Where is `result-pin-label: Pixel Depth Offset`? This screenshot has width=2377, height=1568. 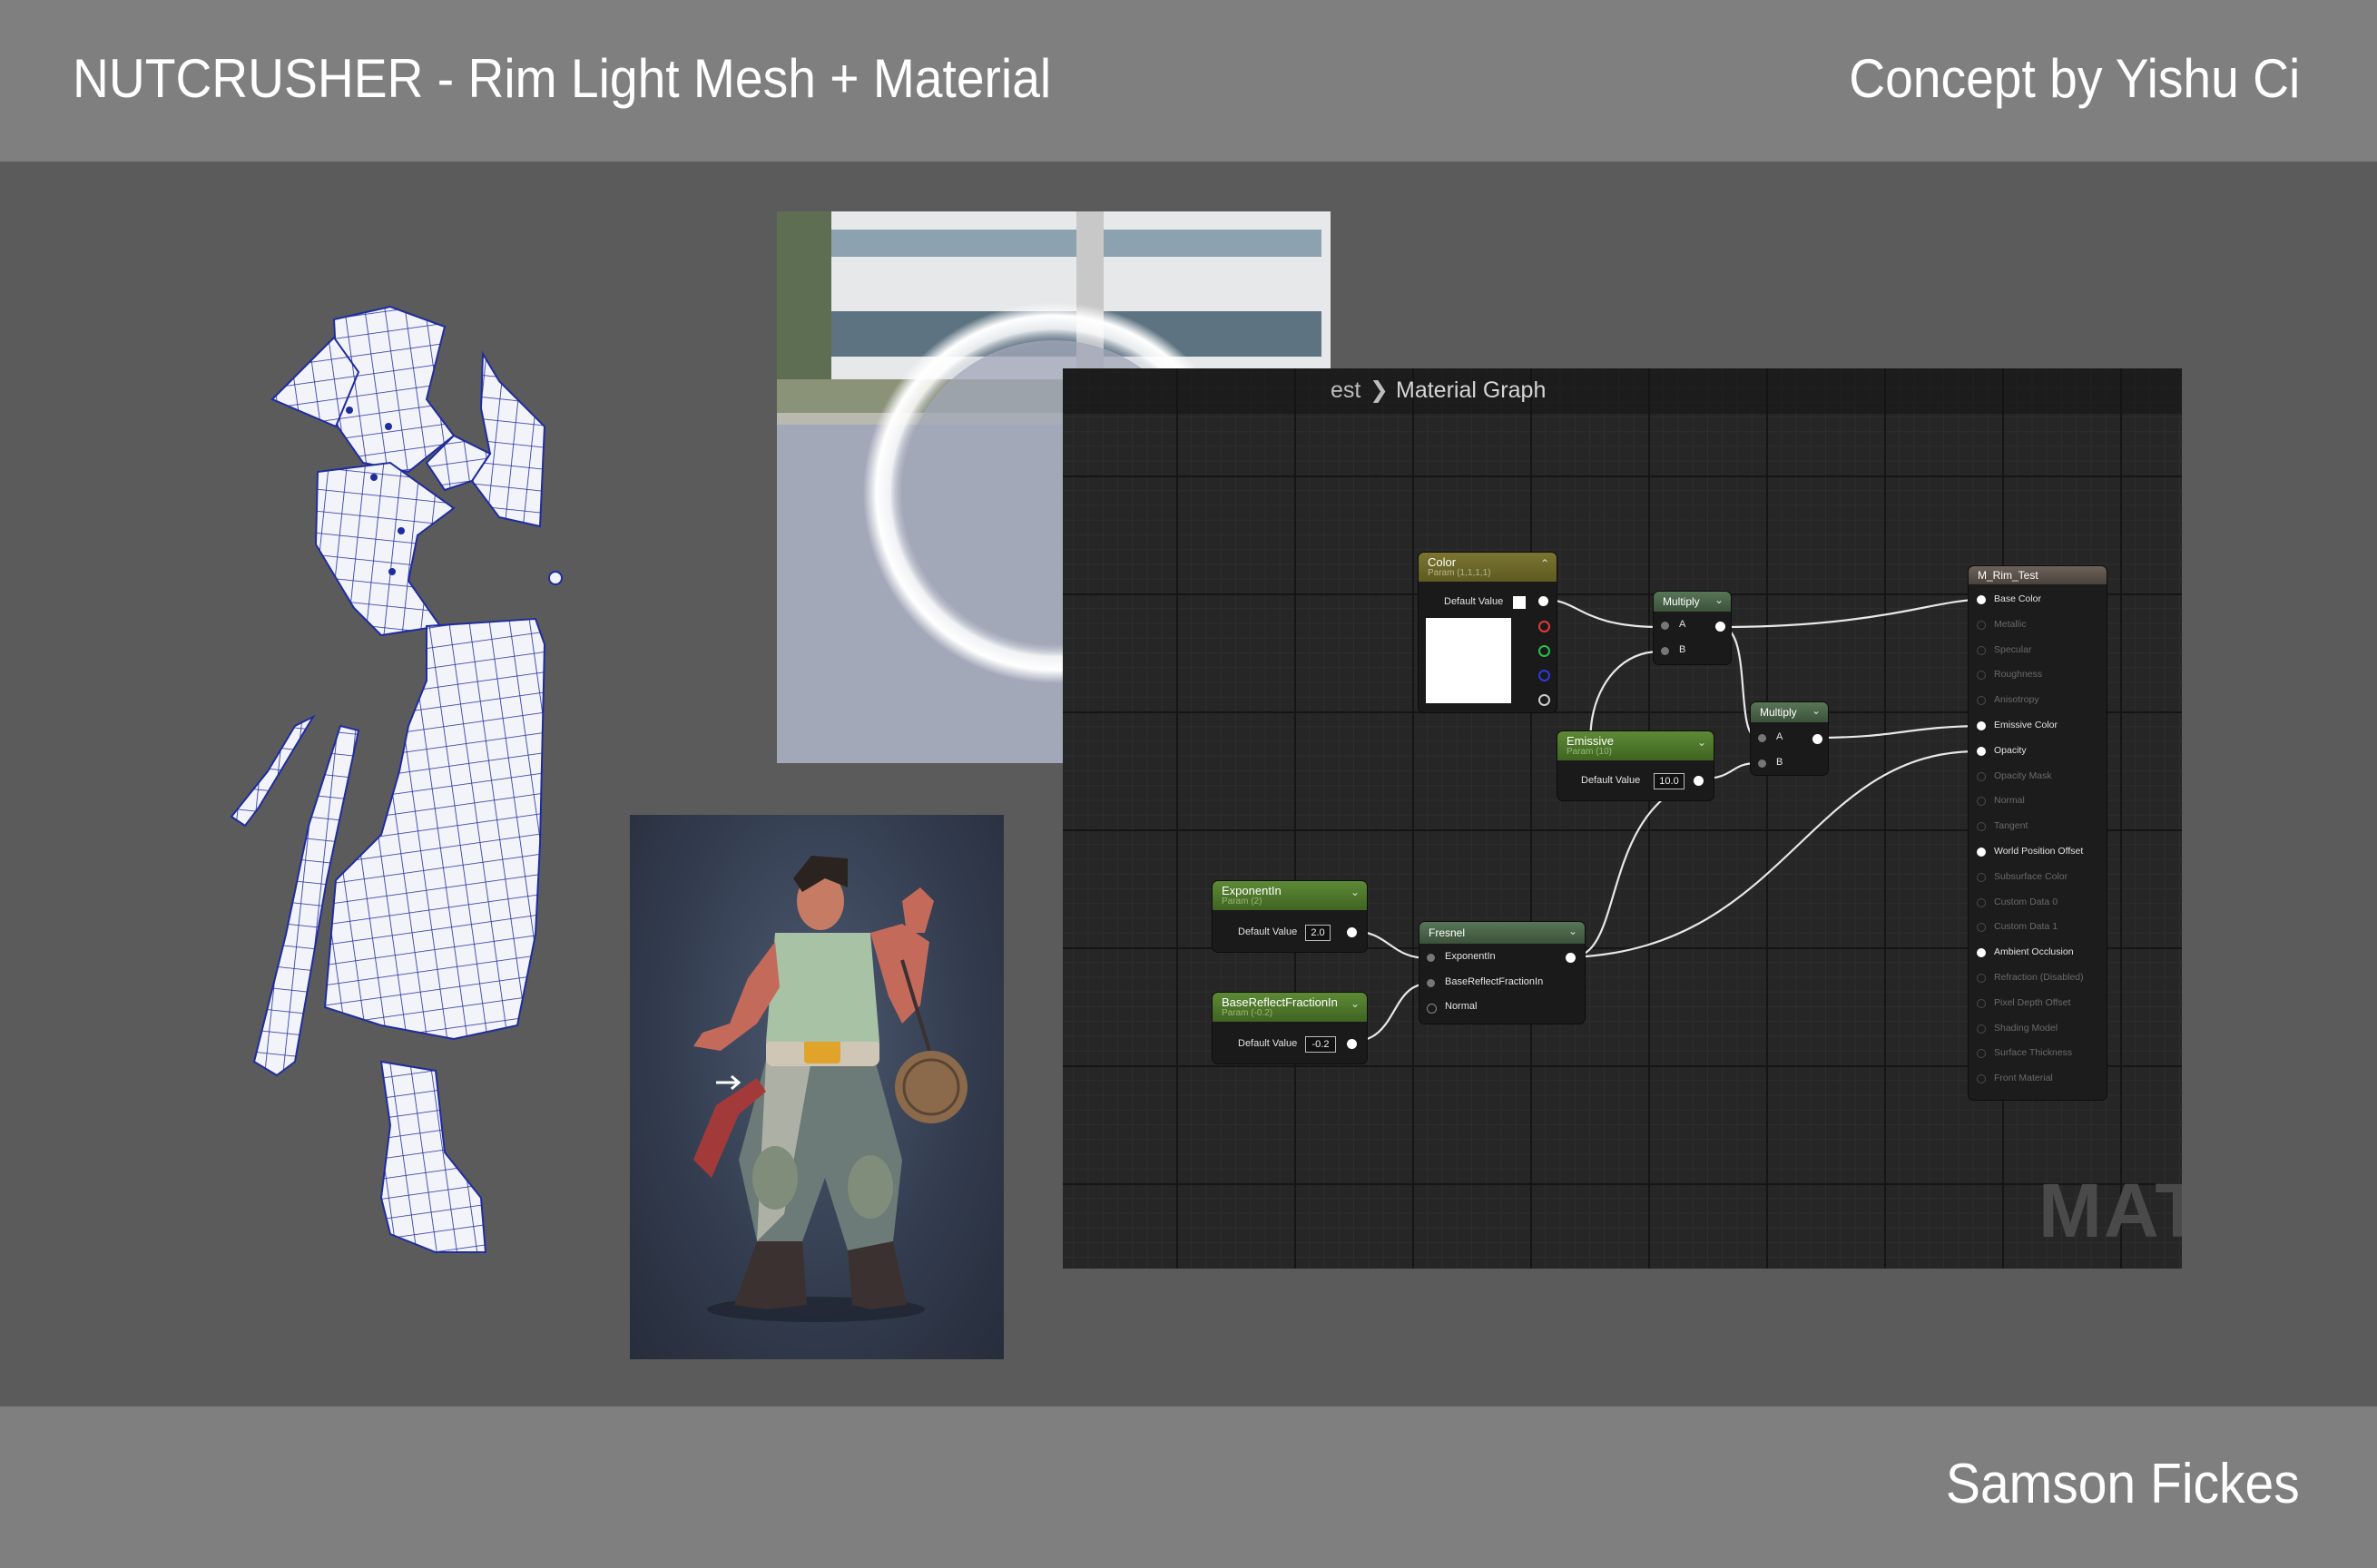 result-pin-label: Pixel Depth Offset is located at coordinates (2032, 1002).